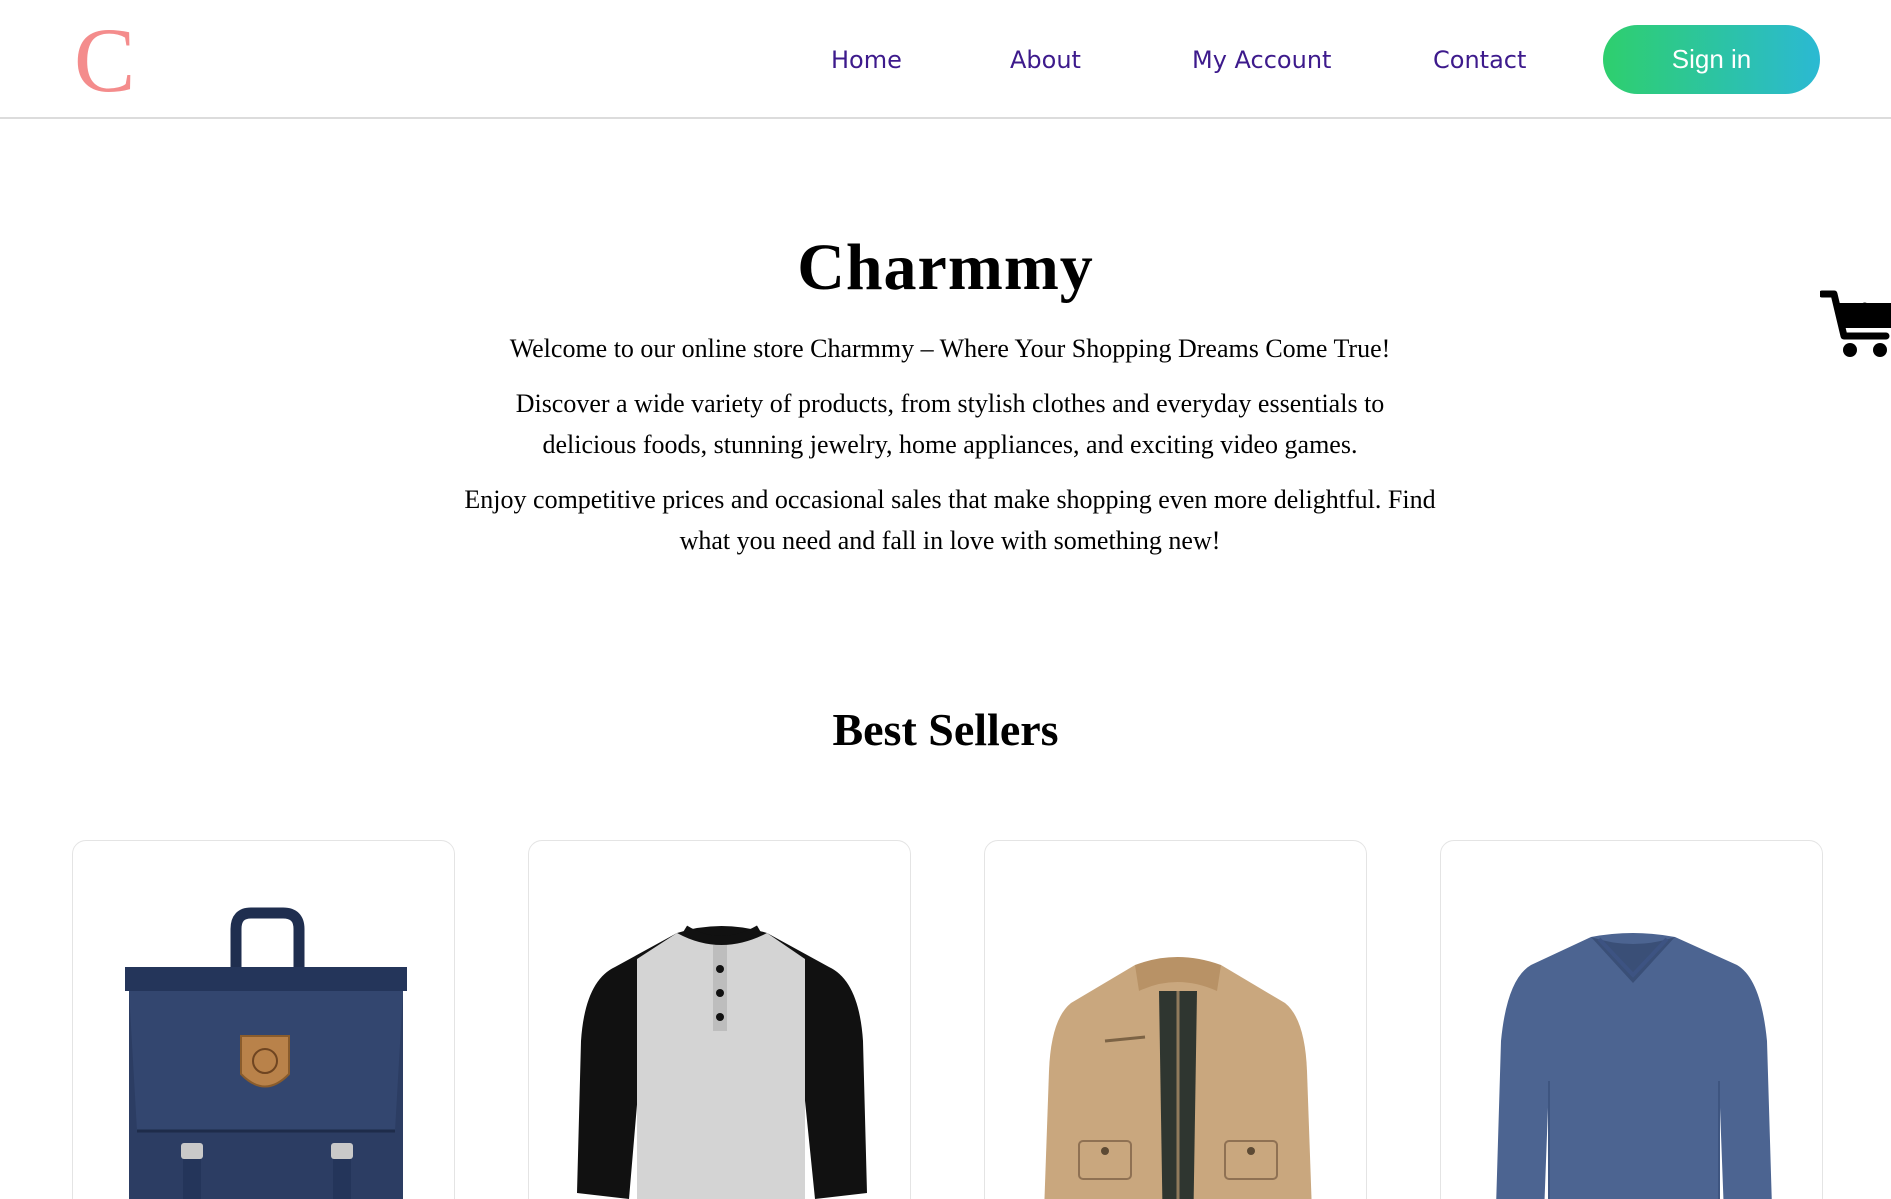 This screenshot has height=1199, width=1891. Describe the element at coordinates (866, 60) in the screenshot. I see `nav-home-link: Home` at that location.